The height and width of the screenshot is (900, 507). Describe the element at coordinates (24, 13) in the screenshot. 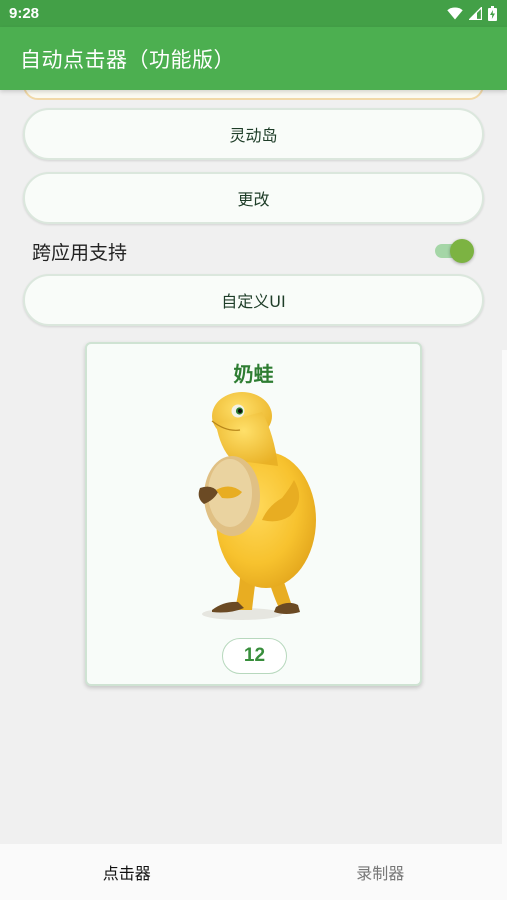

I see `status-time: 9:28` at that location.